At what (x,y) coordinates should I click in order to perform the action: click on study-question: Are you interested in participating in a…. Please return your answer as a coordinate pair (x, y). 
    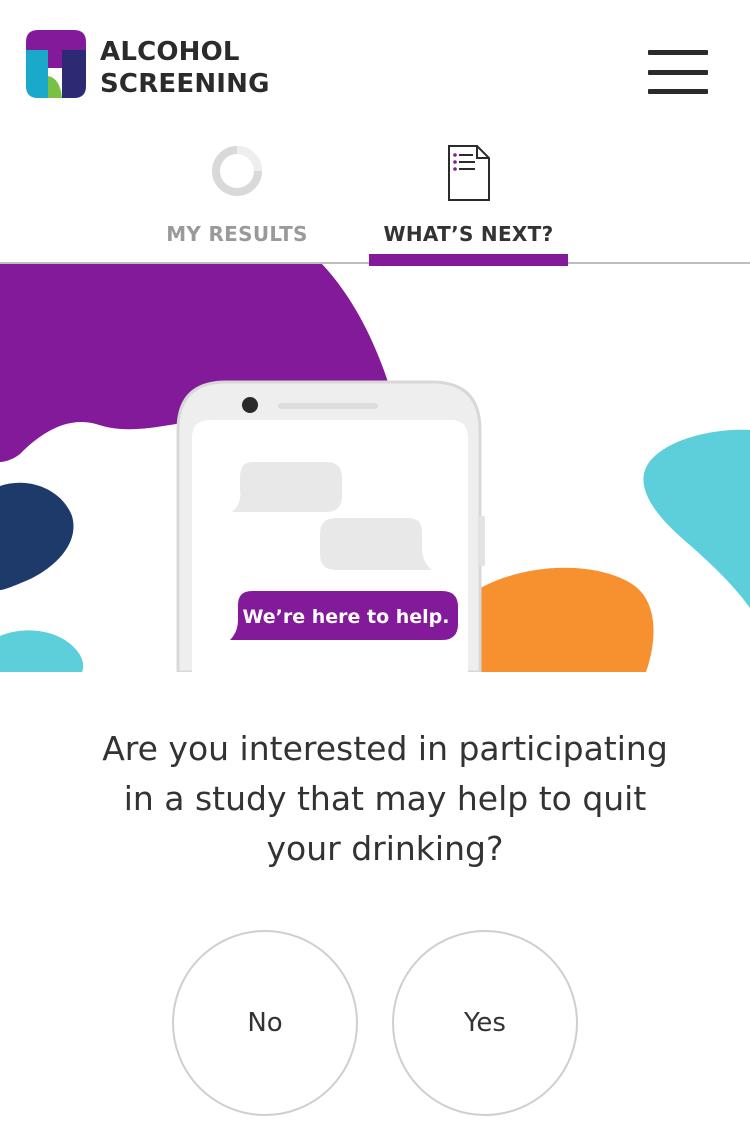
    Looking at the image, I should click on (385, 799).